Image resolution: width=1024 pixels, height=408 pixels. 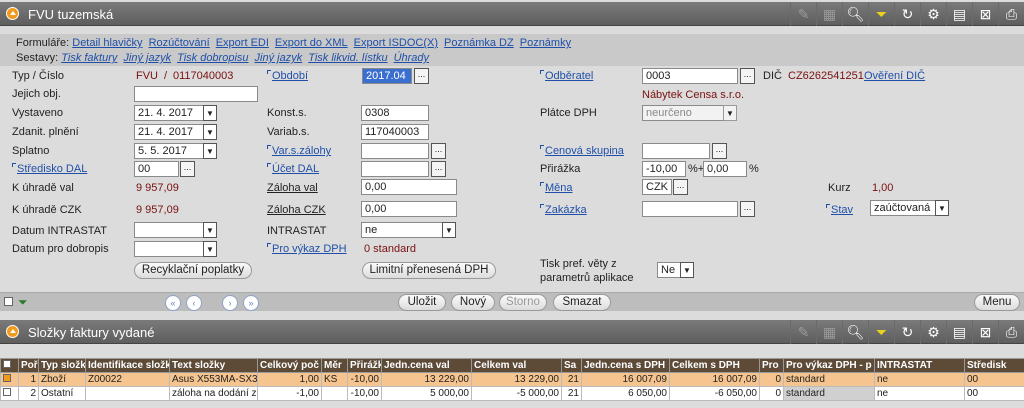 I want to click on stav-select: zaúčtovaná, so click(x=903, y=208).